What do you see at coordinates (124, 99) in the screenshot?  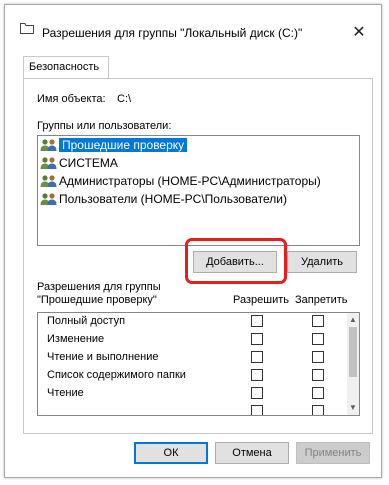 I see `object-name-value: C:\` at bounding box center [124, 99].